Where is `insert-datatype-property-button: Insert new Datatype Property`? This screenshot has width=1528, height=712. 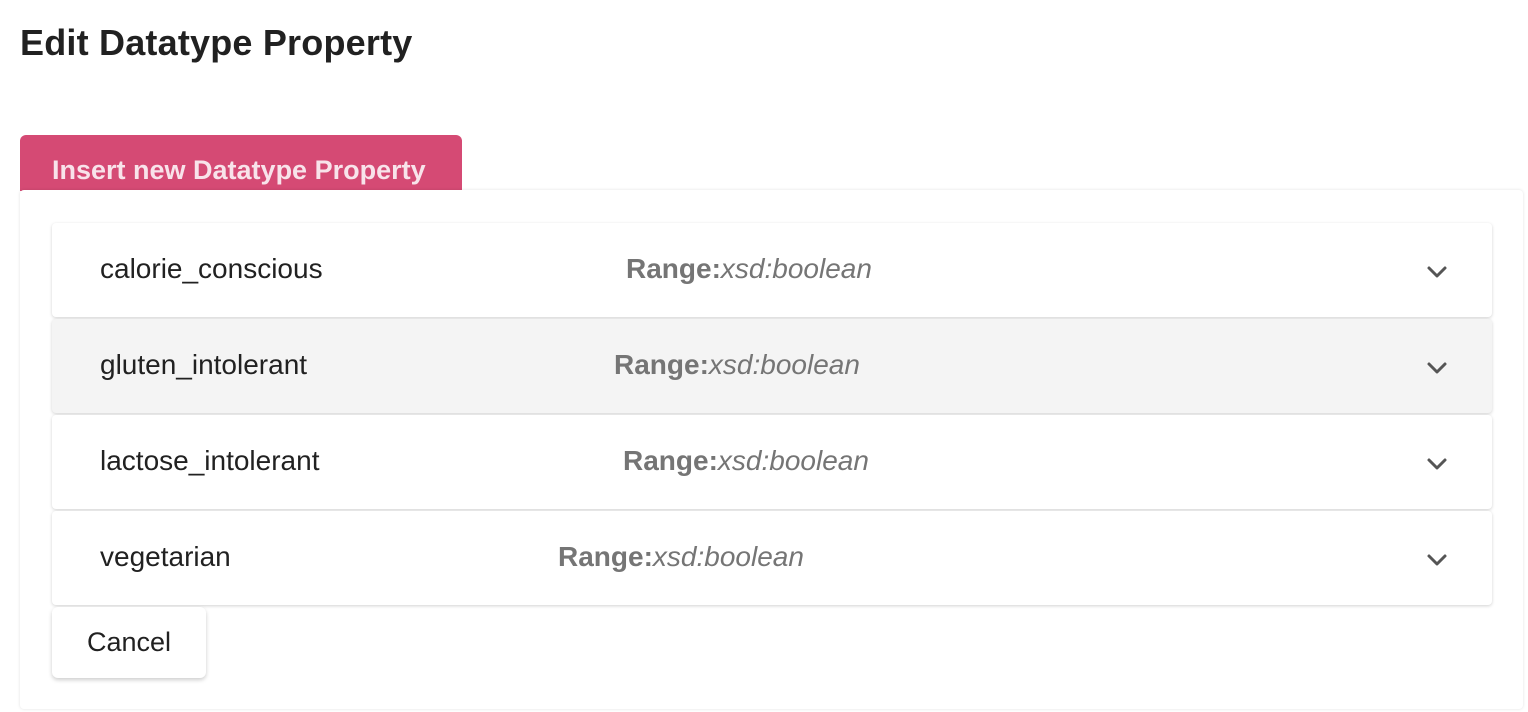 insert-datatype-property-button: Insert new Datatype Property is located at coordinates (241, 163).